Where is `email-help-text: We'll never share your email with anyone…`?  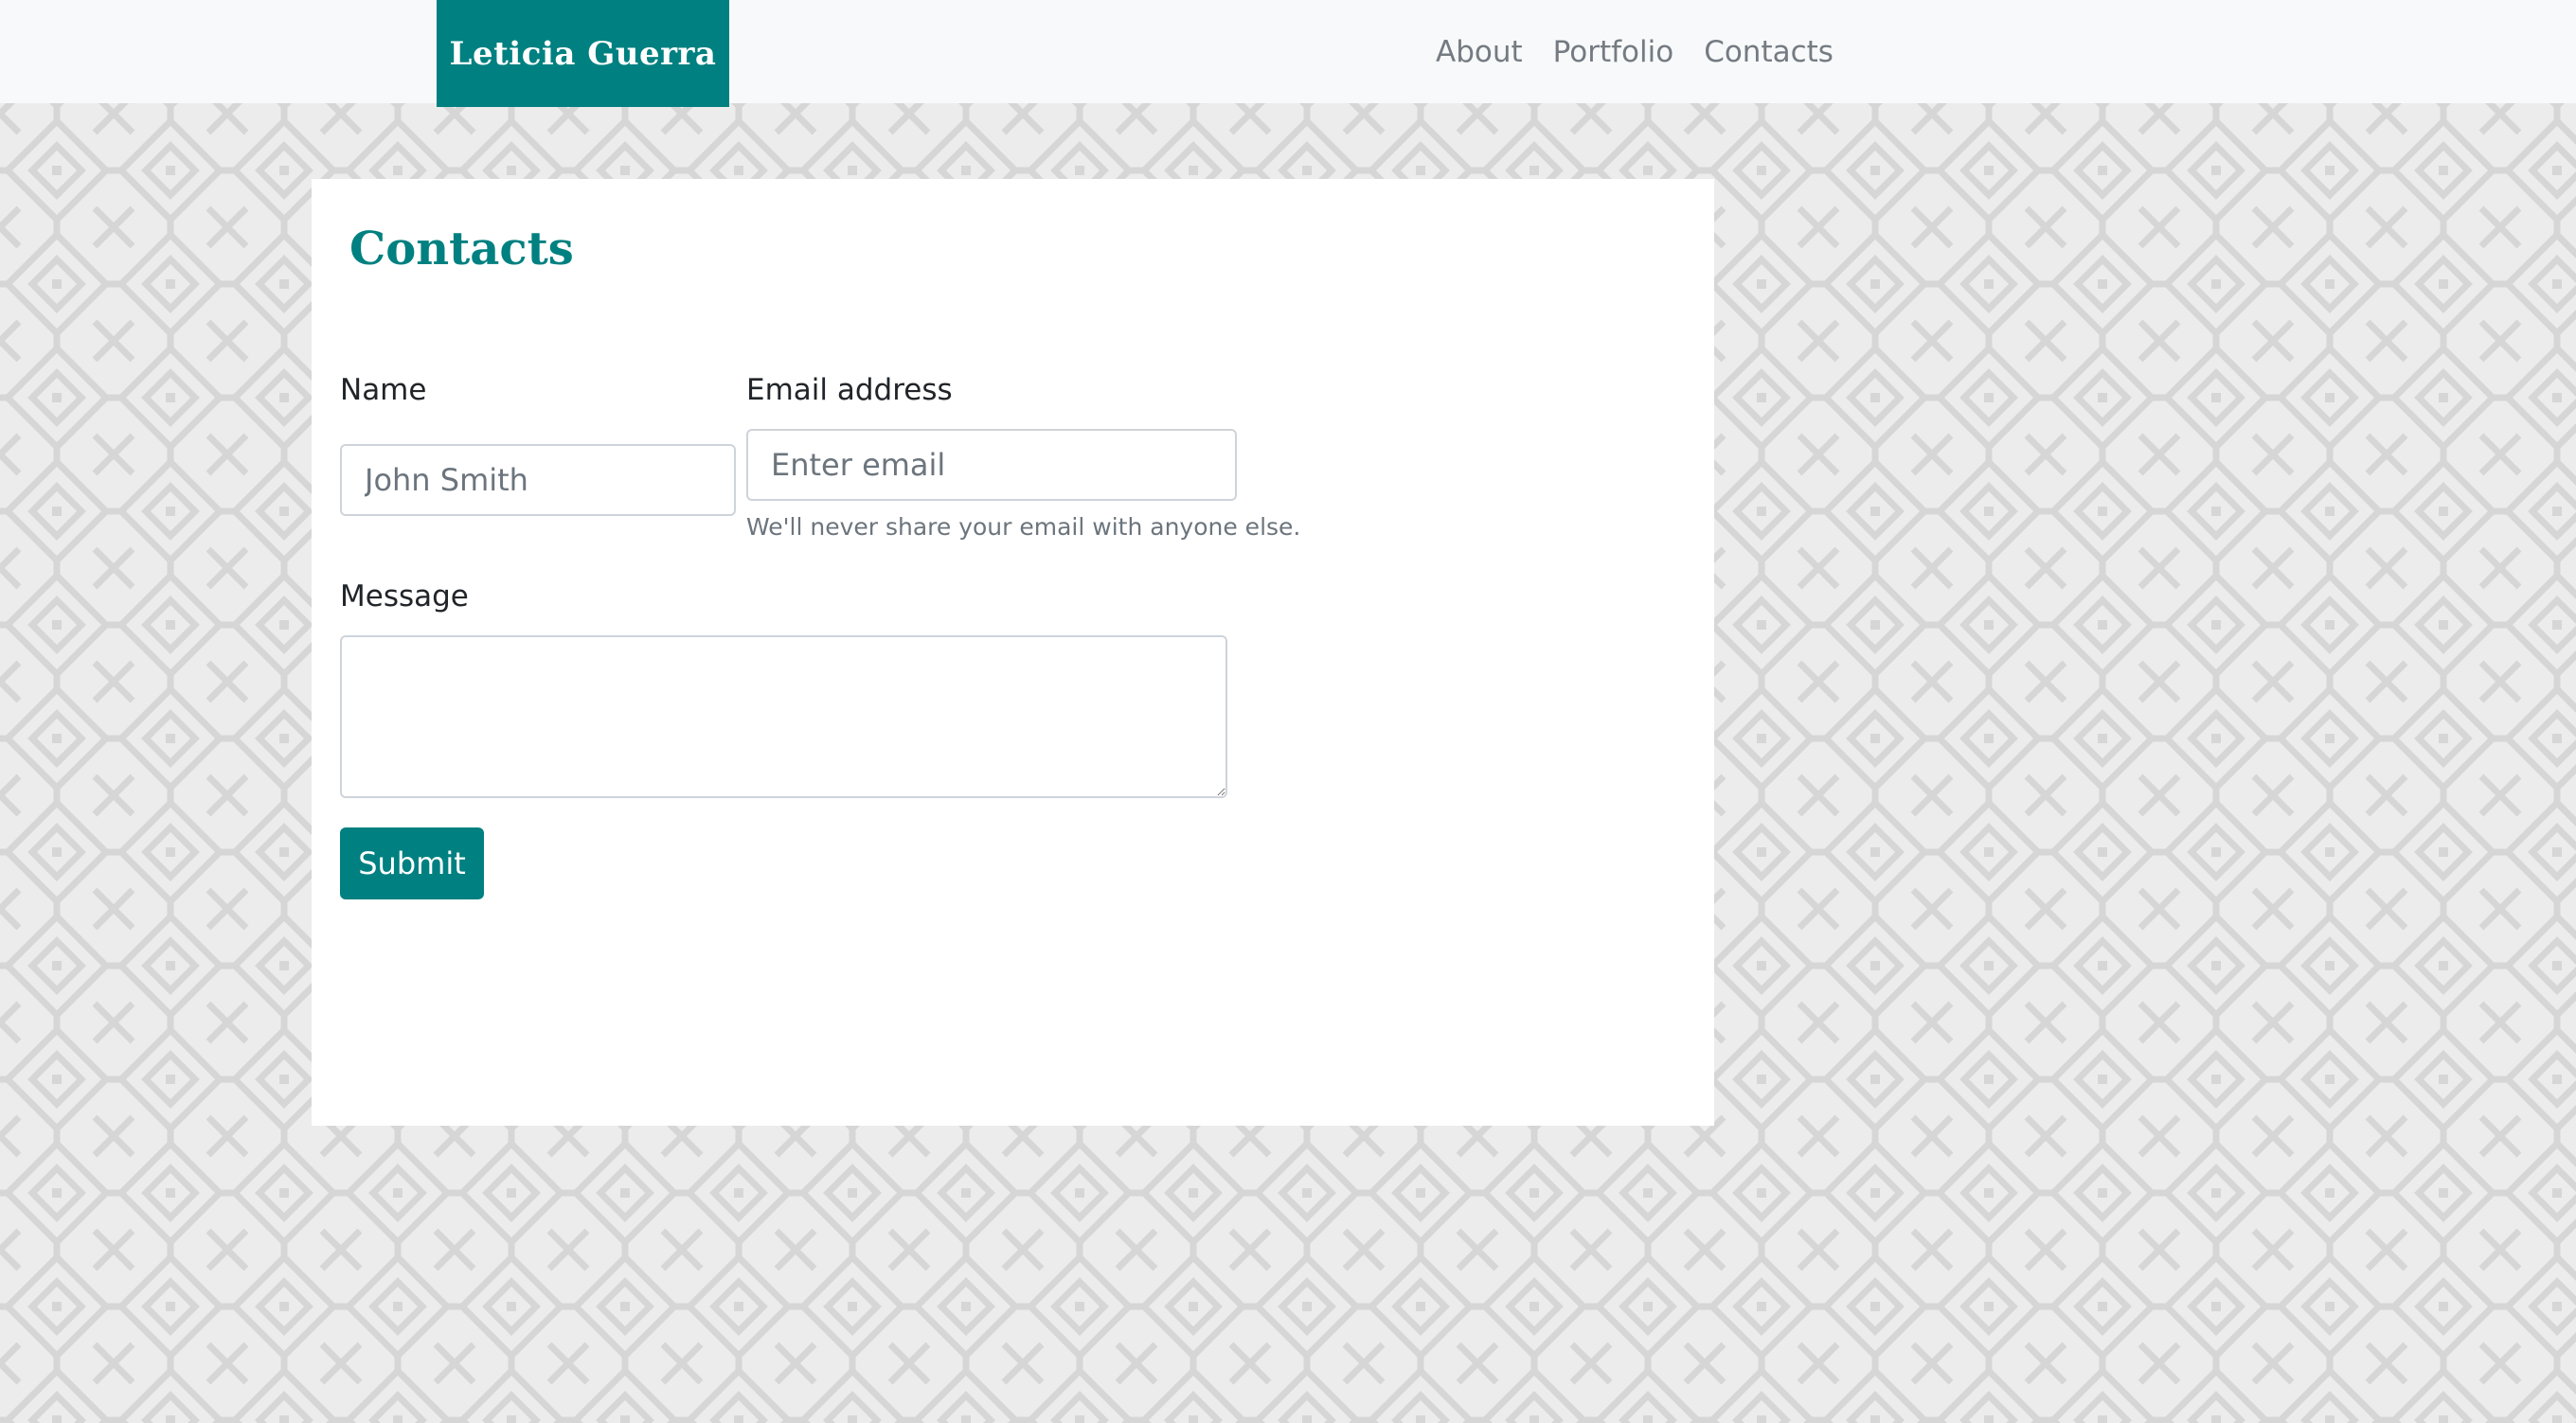 email-help-text: We'll never share your email with anyone… is located at coordinates (1023, 527).